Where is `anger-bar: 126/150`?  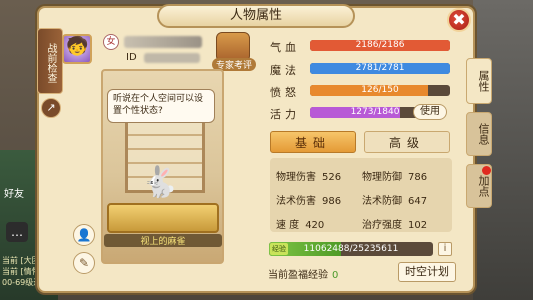
anger-bar: 126/150 is located at coordinates (380, 90).